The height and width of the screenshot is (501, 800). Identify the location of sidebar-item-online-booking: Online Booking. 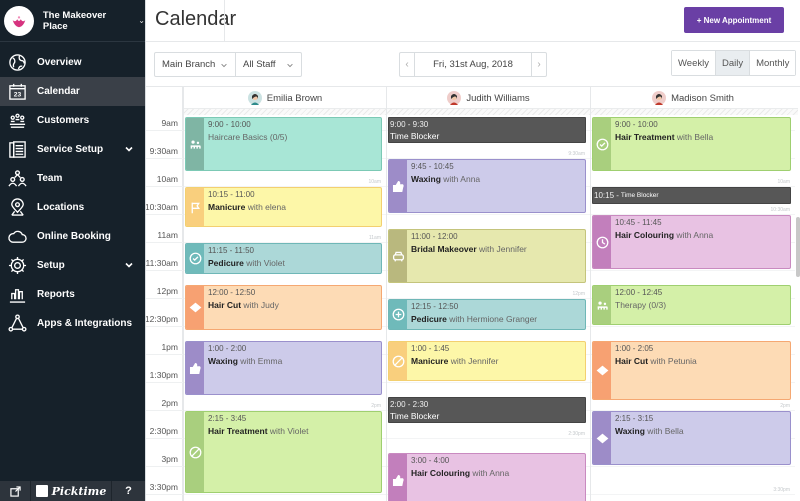
(72, 236).